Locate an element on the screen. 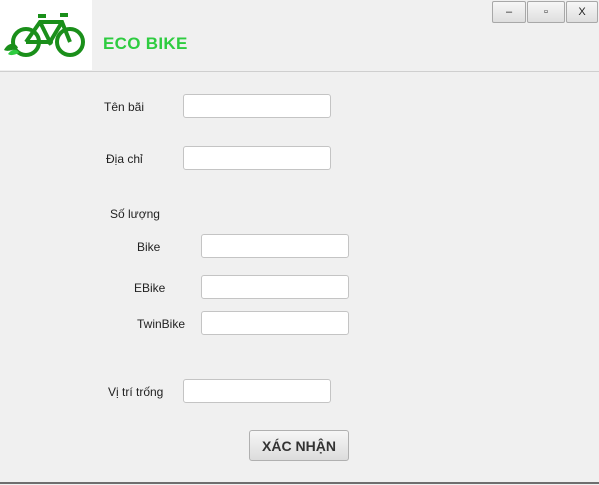  maximize-button: ▫ is located at coordinates (546, 12).